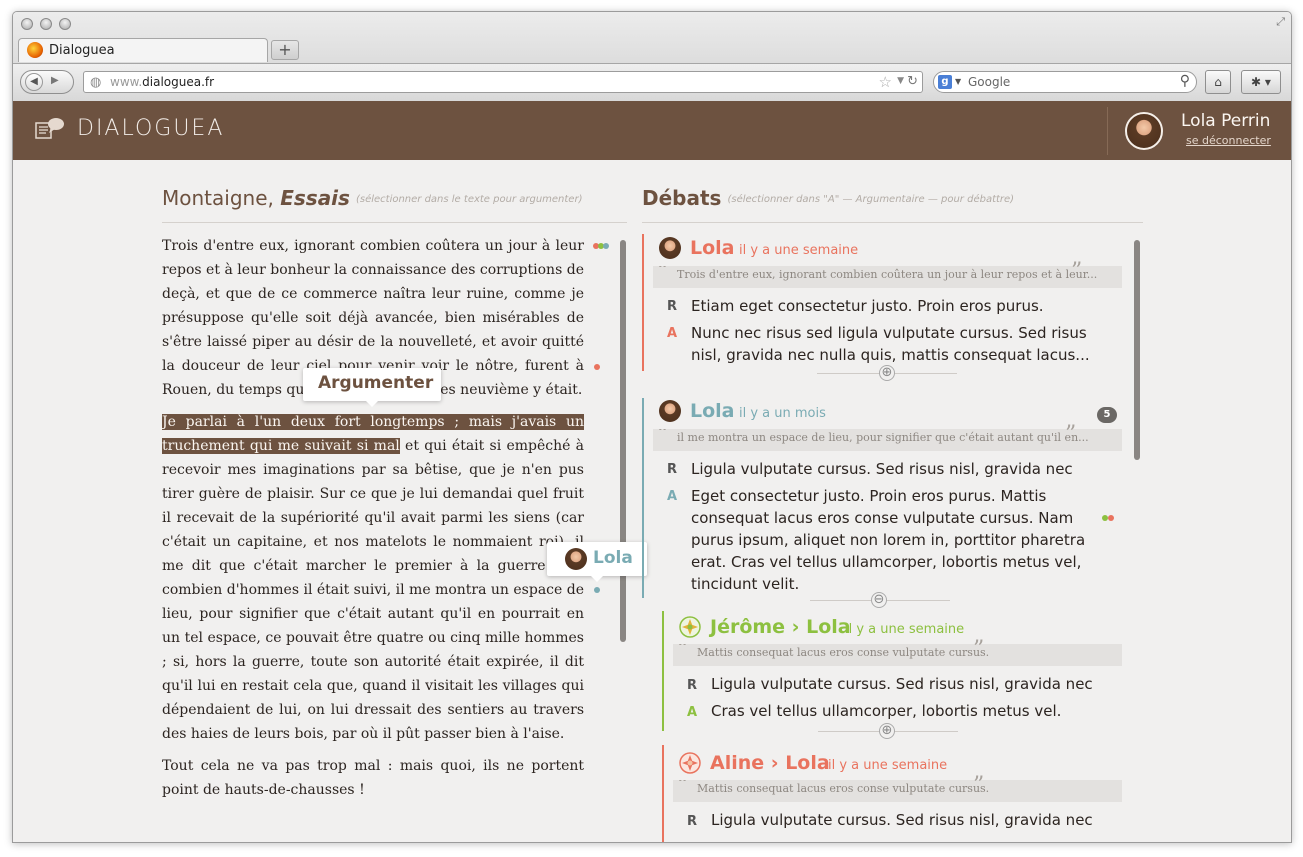 Image resolution: width=1303 pixels, height=857 pixels. Describe the element at coordinates (1280, 22) in the screenshot. I see `fullscreen-icon: ⤢` at that location.